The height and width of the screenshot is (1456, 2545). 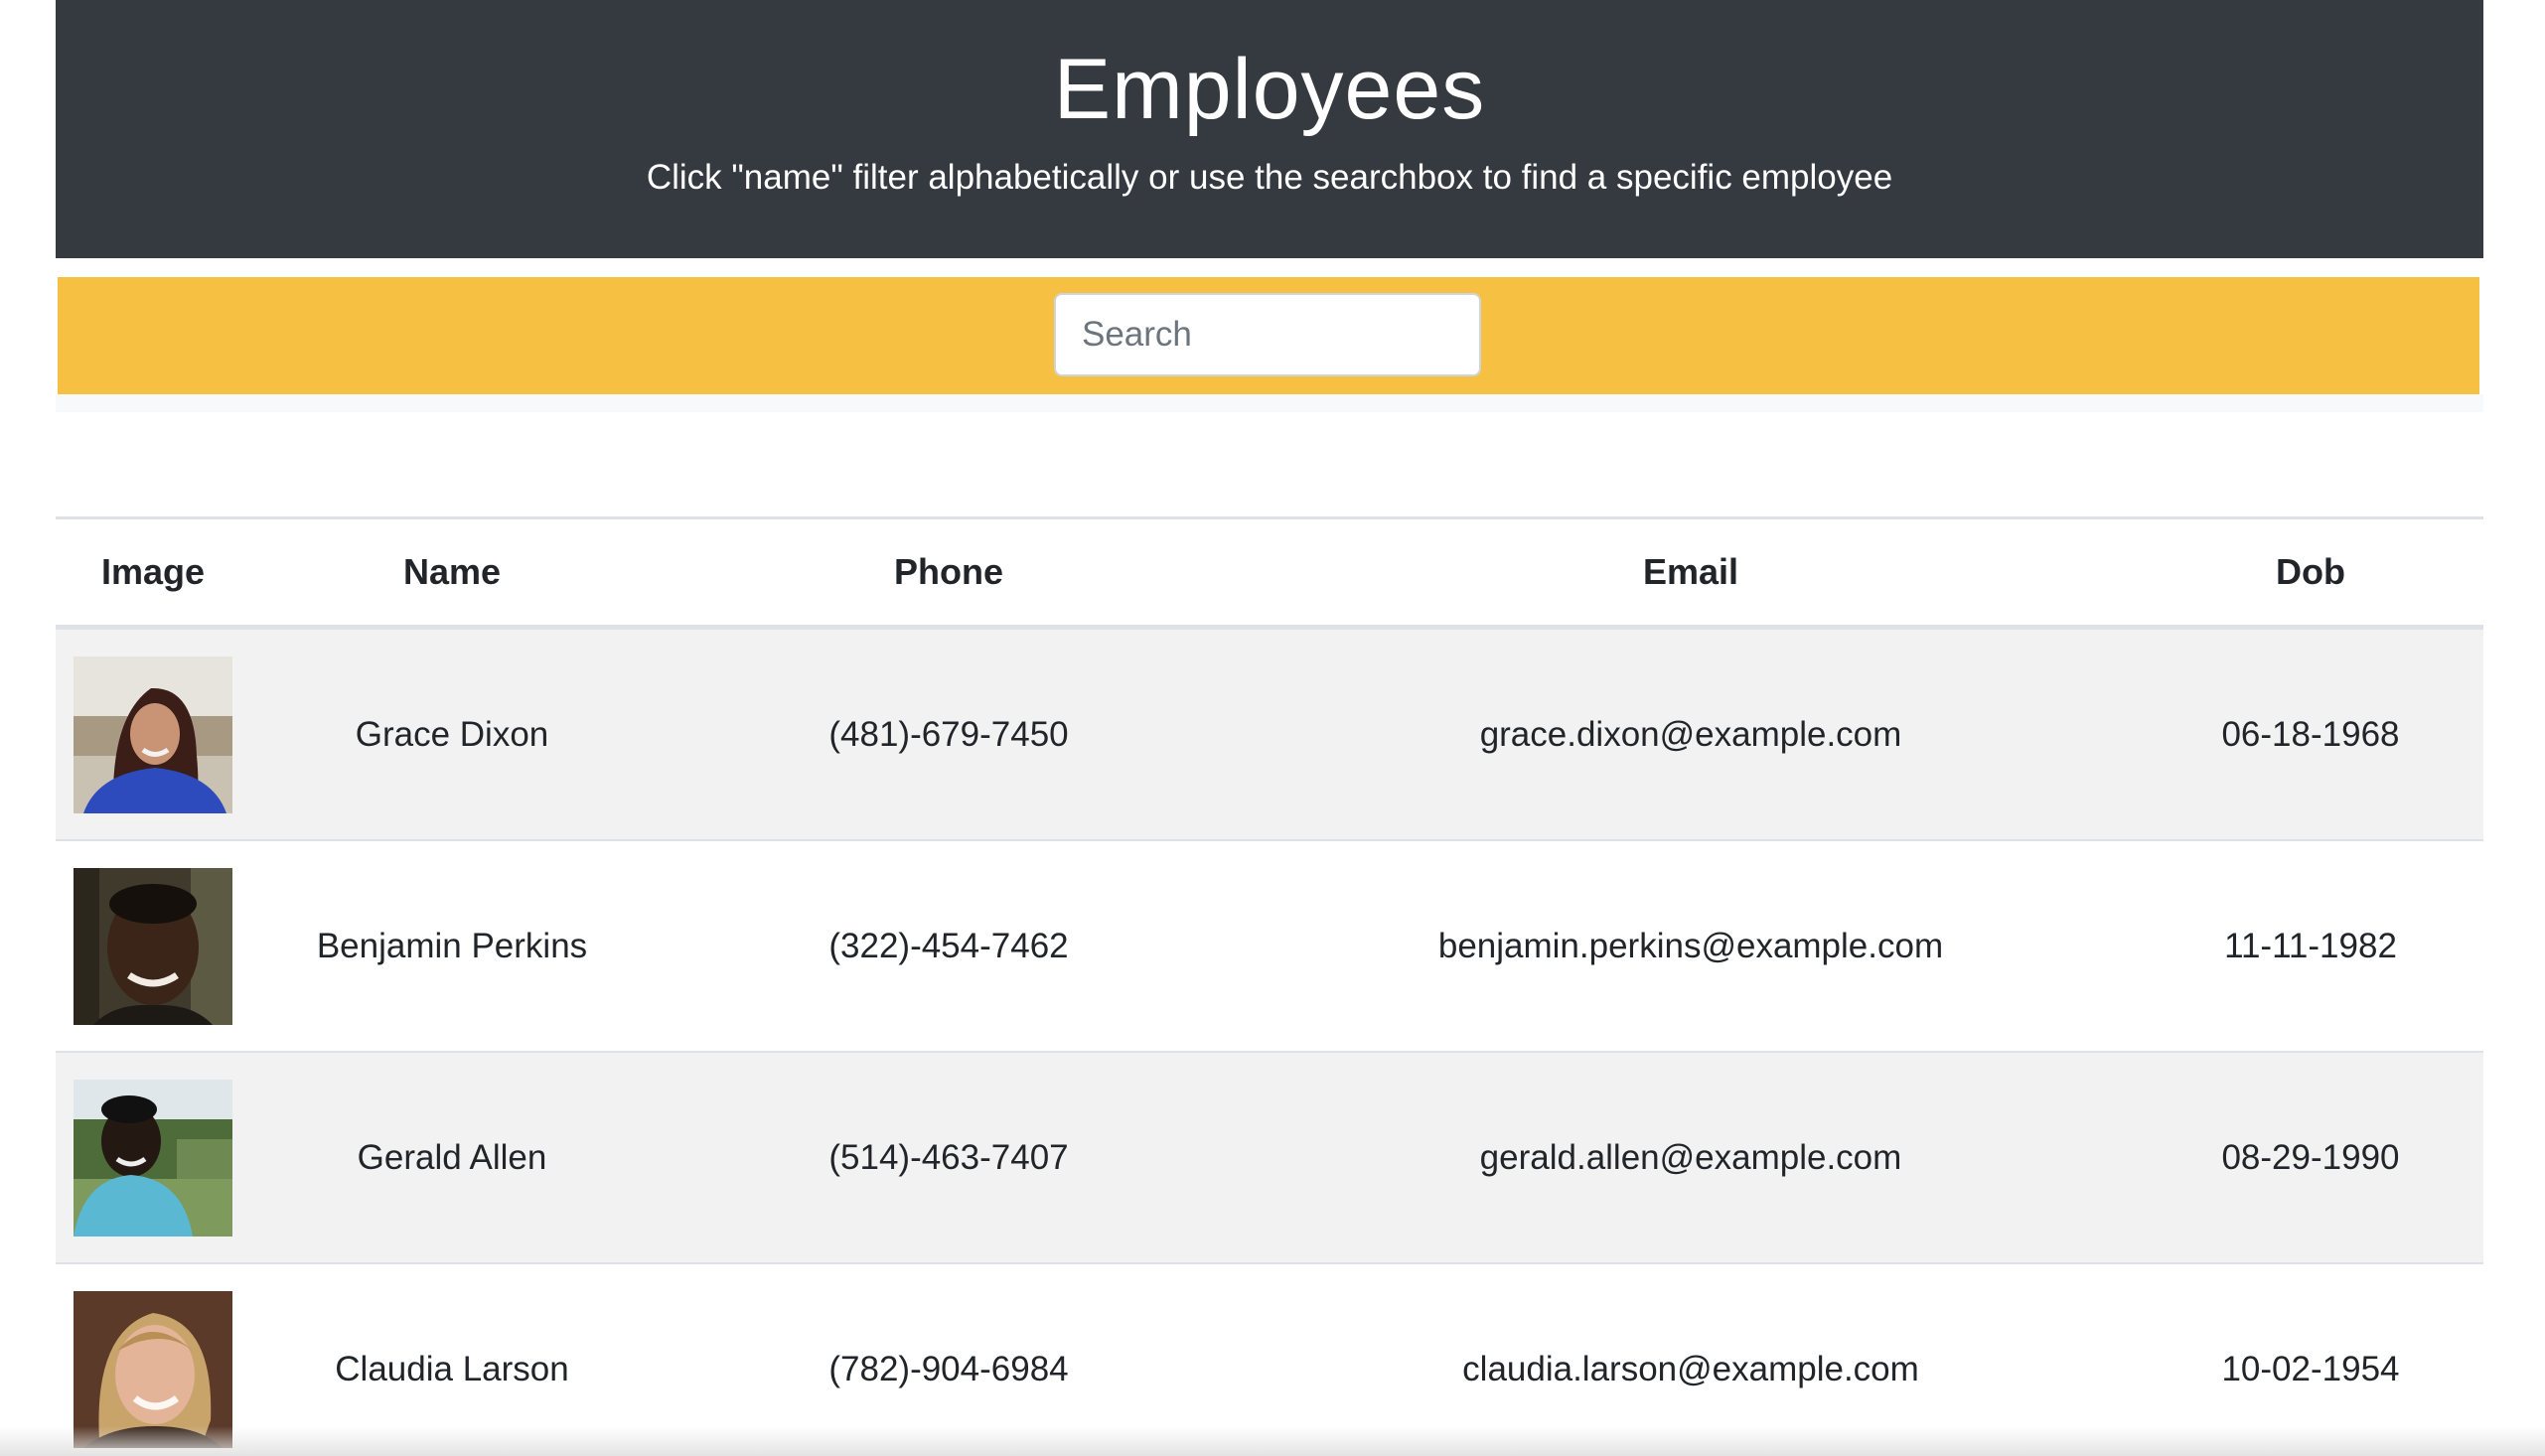 What do you see at coordinates (1691, 946) in the screenshot?
I see `employee-email: benjamin.perkins@example.com` at bounding box center [1691, 946].